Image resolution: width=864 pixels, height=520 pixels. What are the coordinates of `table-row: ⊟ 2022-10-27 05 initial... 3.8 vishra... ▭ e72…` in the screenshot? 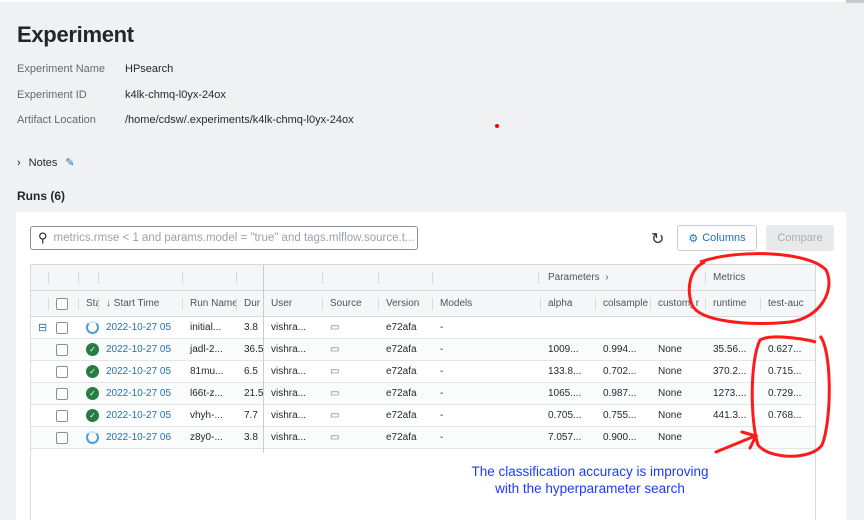 It's located at (423, 328).